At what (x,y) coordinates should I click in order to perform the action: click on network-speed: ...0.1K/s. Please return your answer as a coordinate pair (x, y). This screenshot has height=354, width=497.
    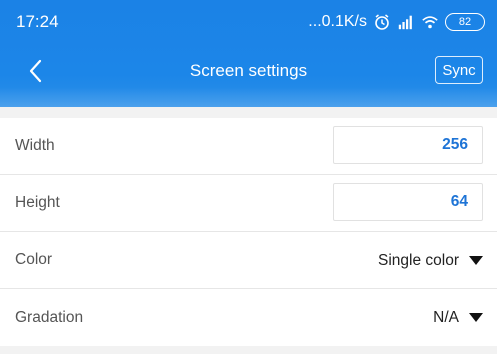
    Looking at the image, I should click on (337, 21).